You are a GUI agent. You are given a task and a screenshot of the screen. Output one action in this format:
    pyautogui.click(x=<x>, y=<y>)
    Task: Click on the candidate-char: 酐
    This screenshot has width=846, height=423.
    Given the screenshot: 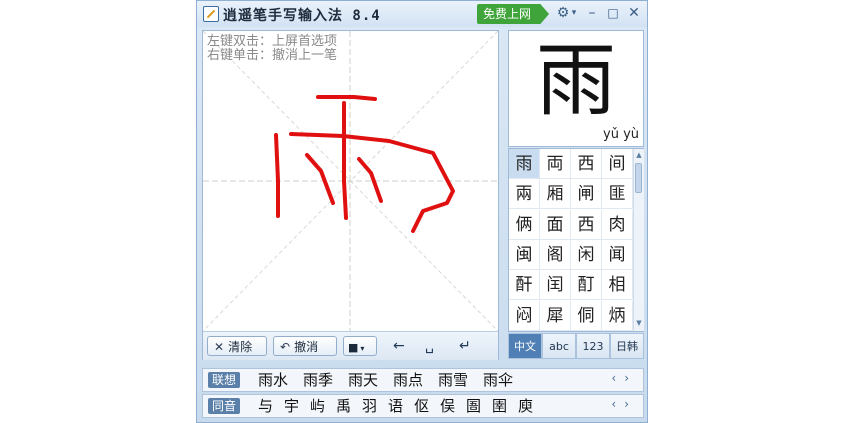 What is the action you would take?
    pyautogui.click(x=524, y=285)
    